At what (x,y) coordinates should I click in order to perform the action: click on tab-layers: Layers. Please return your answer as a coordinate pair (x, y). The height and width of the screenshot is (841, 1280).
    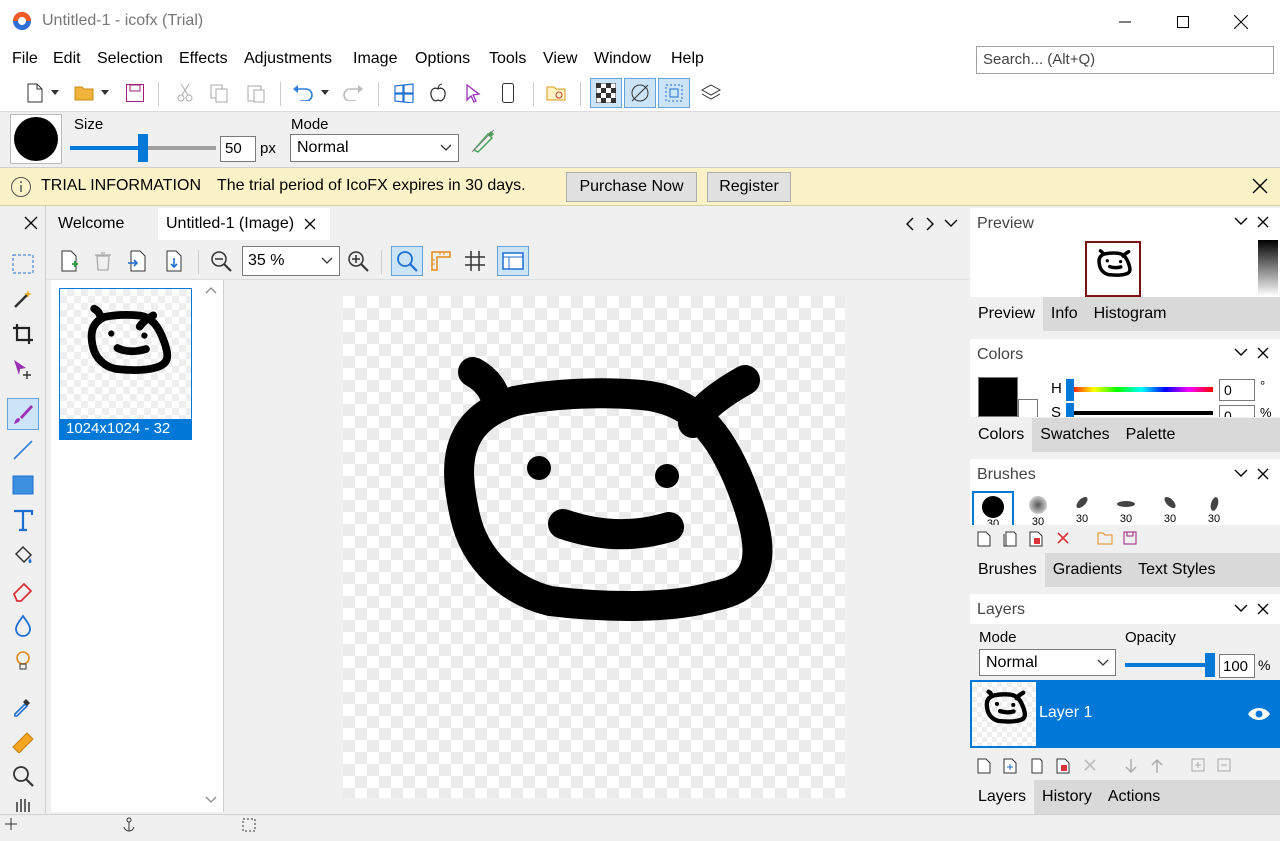
    Looking at the image, I should click on (1002, 797).